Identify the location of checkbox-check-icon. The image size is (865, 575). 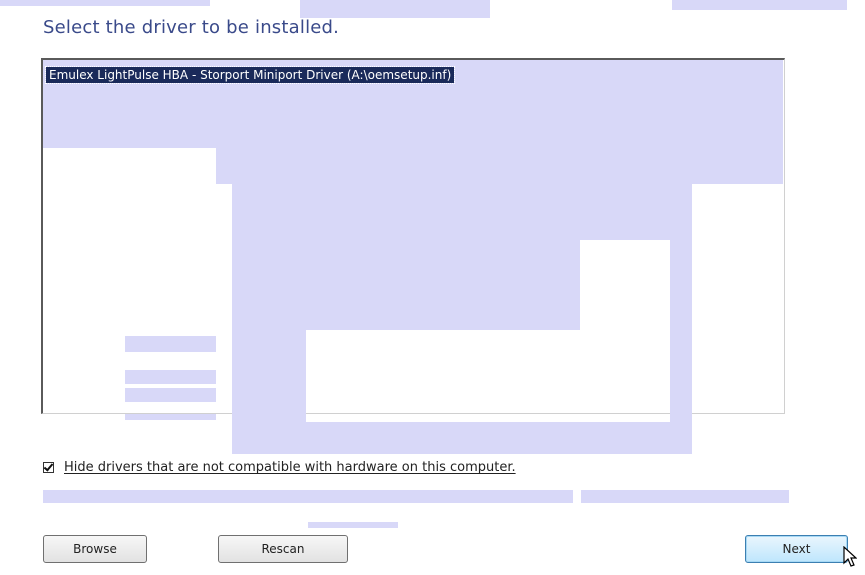
(48, 467).